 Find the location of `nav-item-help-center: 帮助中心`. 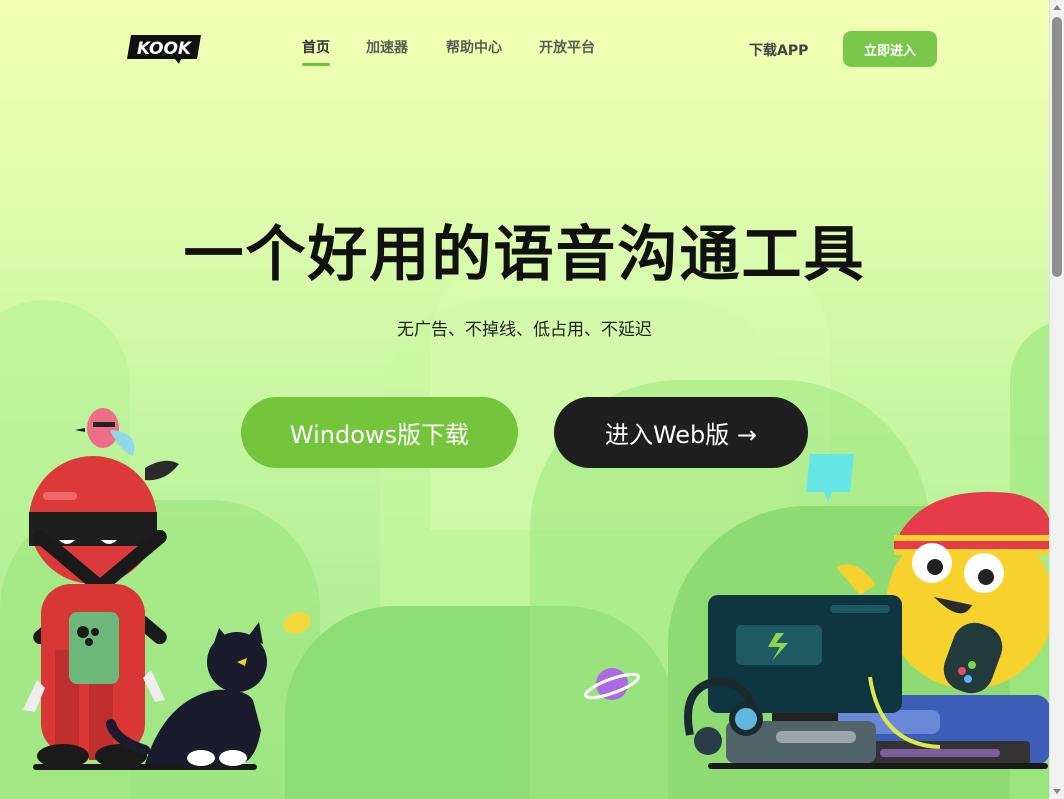

nav-item-help-center: 帮助中心 is located at coordinates (474, 47).